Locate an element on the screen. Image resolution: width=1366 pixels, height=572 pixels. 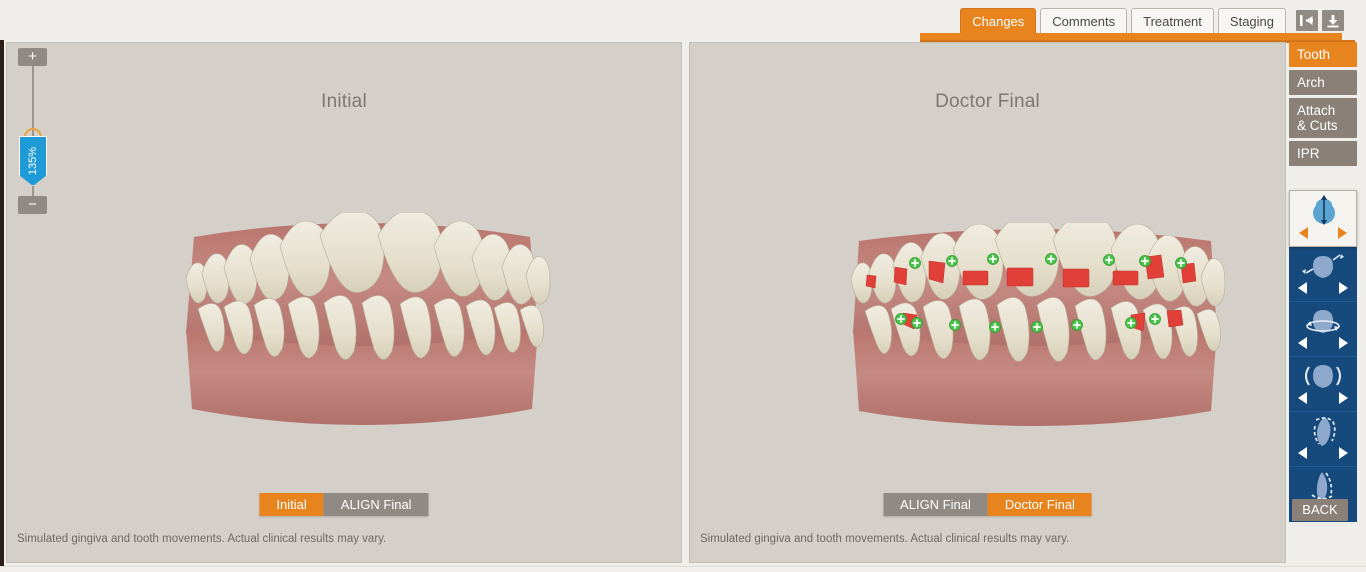
tabbar-accent-underline is located at coordinates (1131, 36).